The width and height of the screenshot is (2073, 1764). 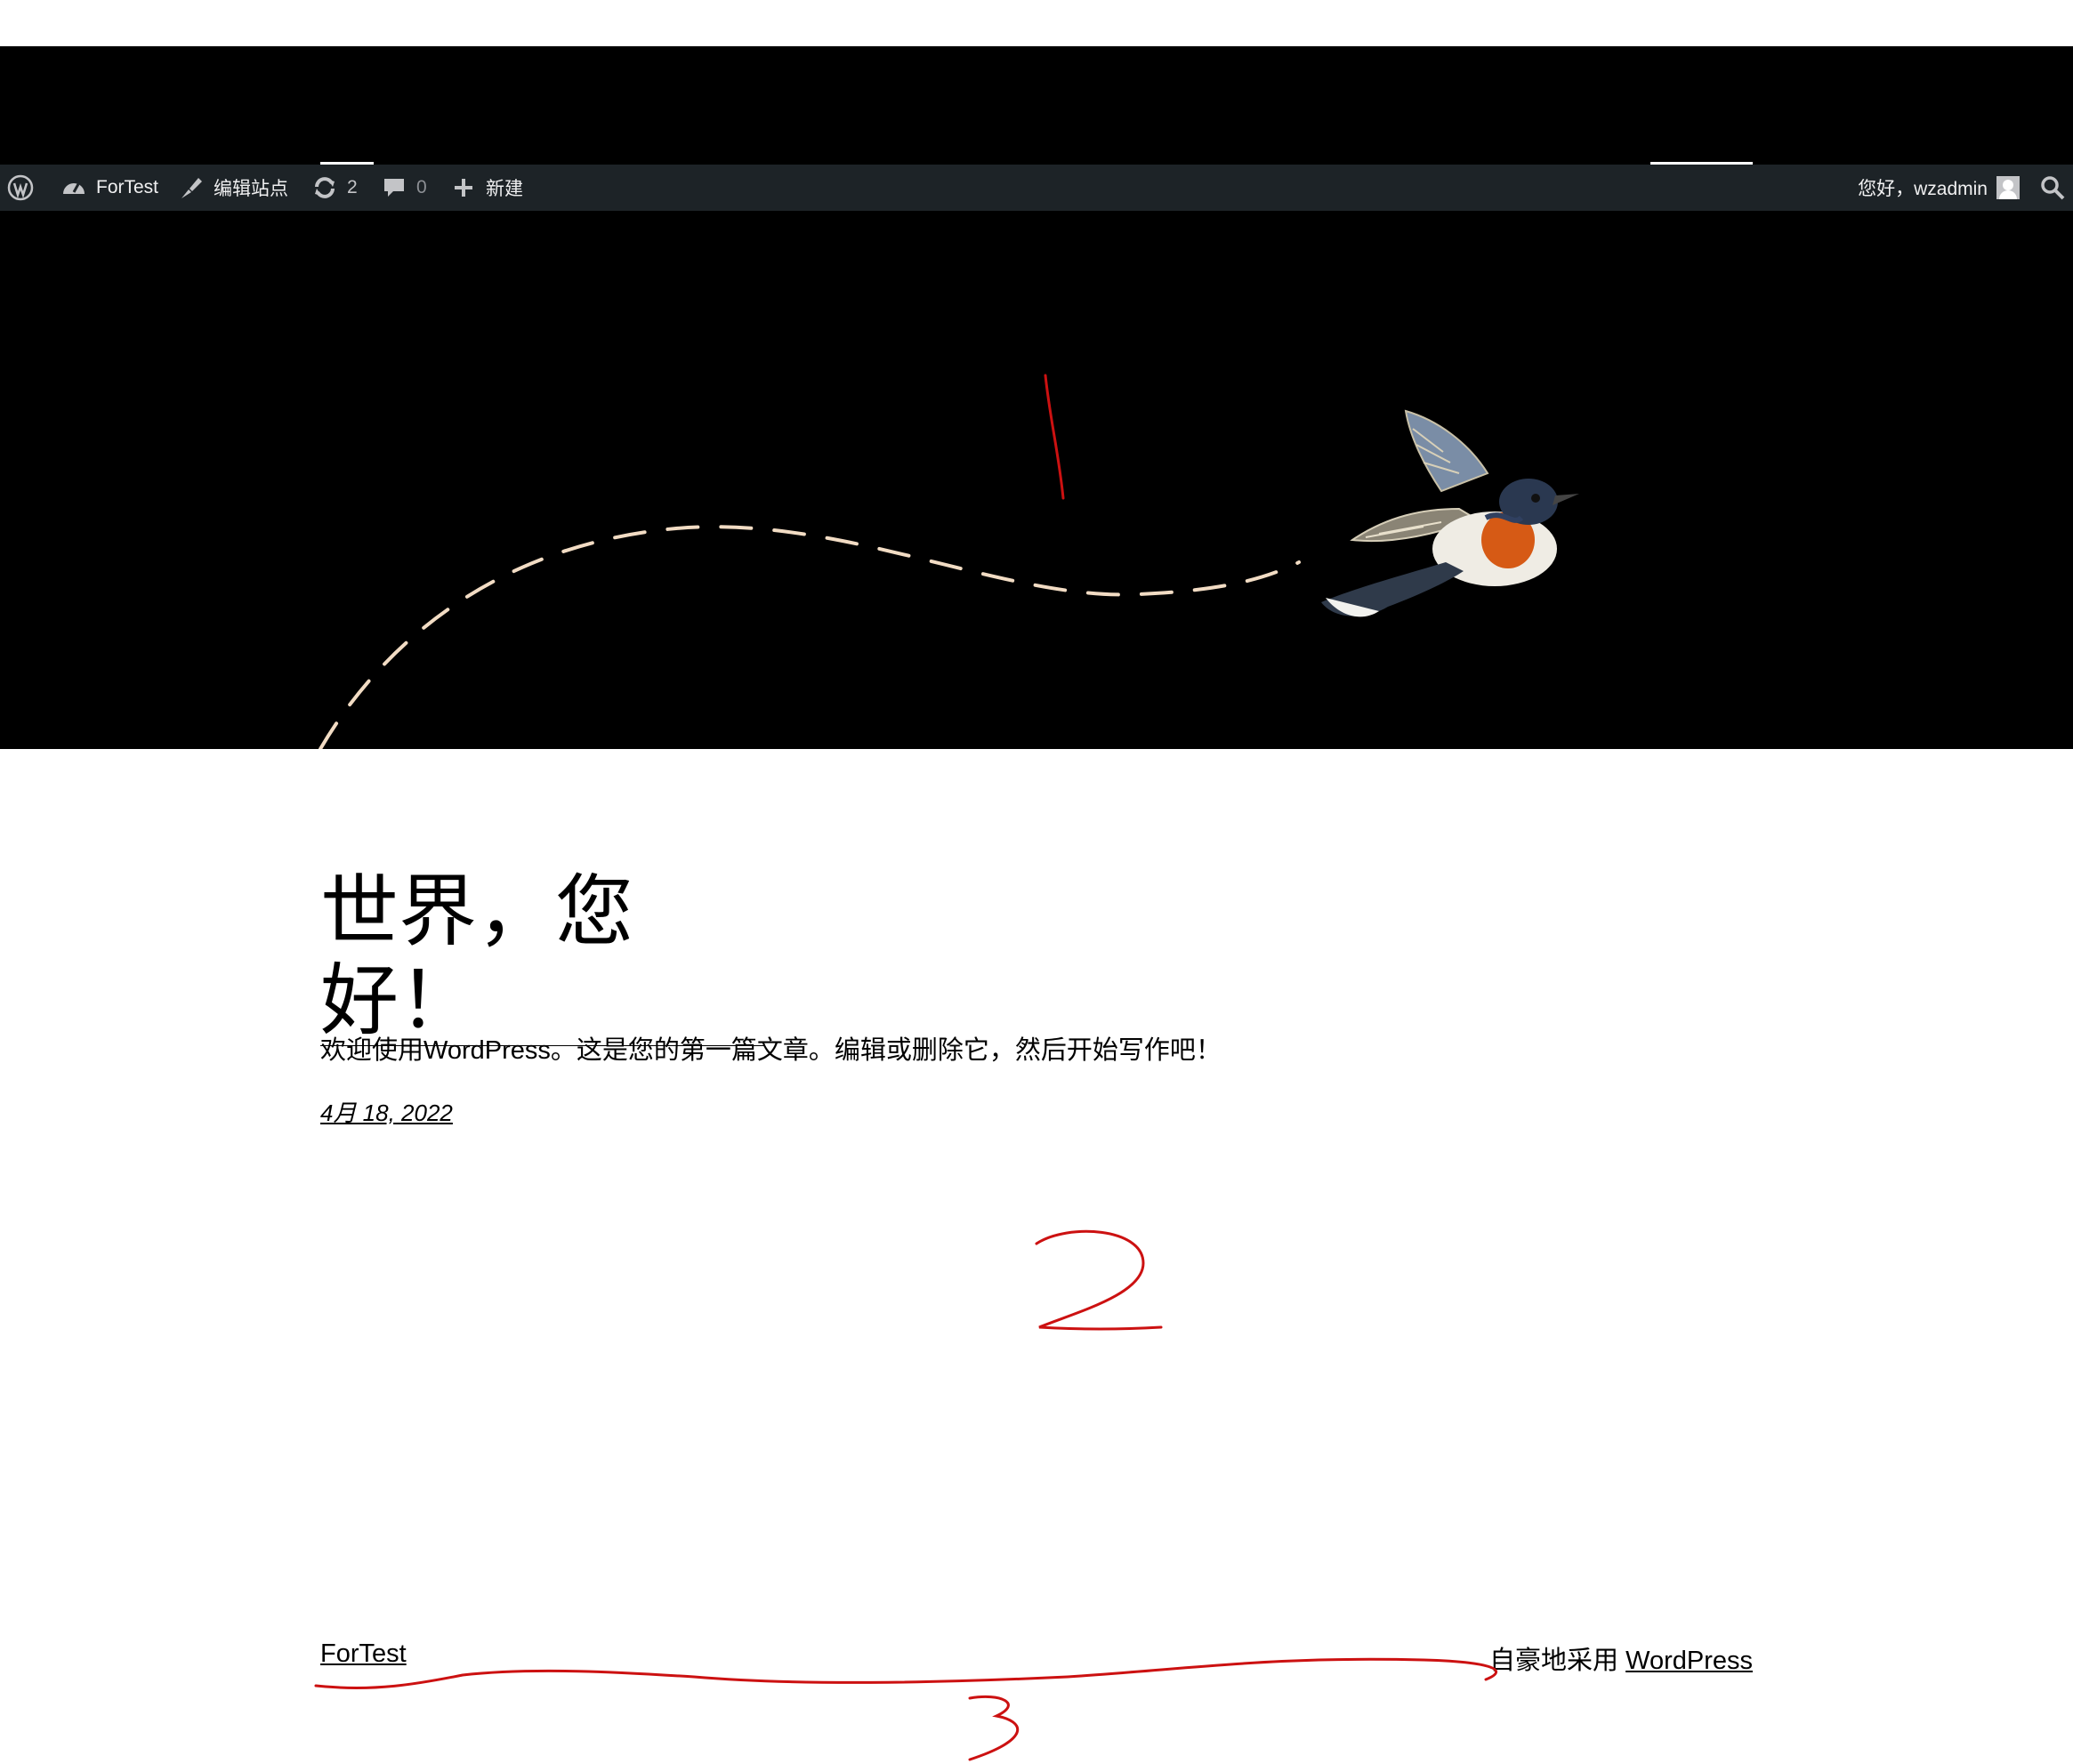 What do you see at coordinates (504, 189) in the screenshot?
I see `new-label: 新建` at bounding box center [504, 189].